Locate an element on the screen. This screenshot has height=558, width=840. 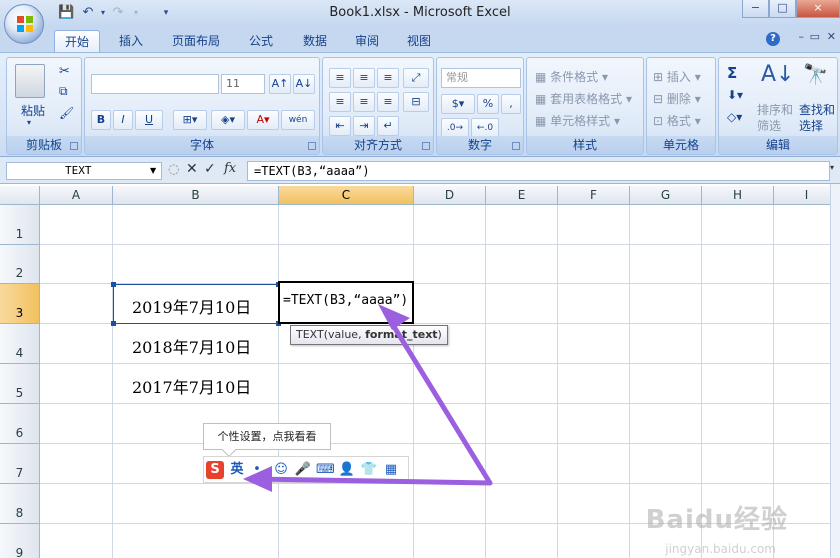
ribbon-close-icon: ✕ is located at coordinates (831, 36).